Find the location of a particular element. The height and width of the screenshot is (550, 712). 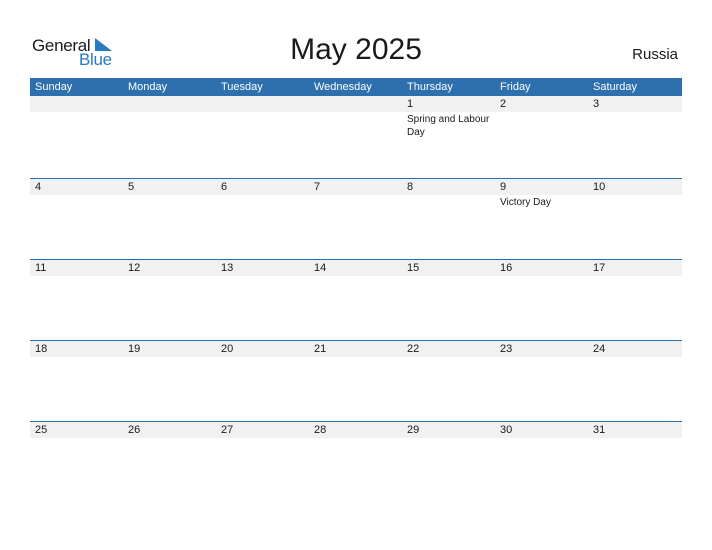

day-number: 7 is located at coordinates (317, 187).